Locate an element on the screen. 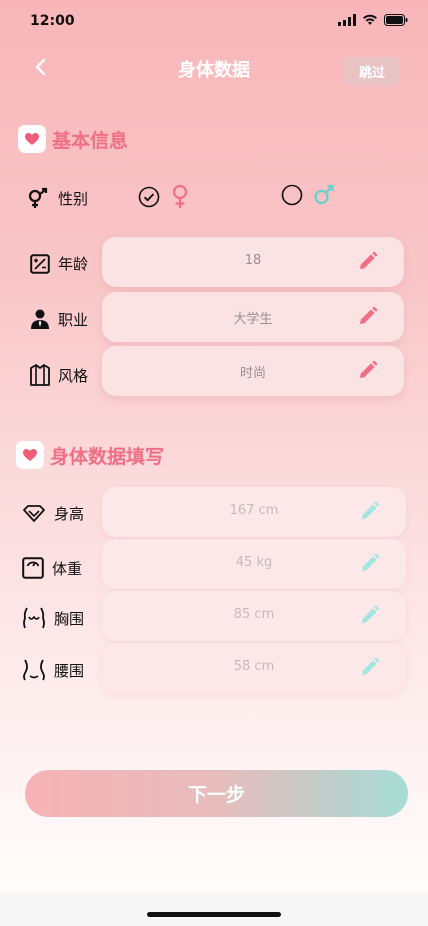 This screenshot has width=428, height=926. style-label-group: 风格 is located at coordinates (59, 375).